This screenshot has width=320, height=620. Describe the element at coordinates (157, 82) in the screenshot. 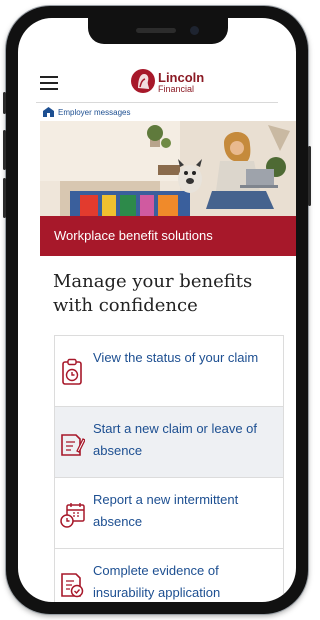

I see `site-header: Lincoln Financial` at that location.